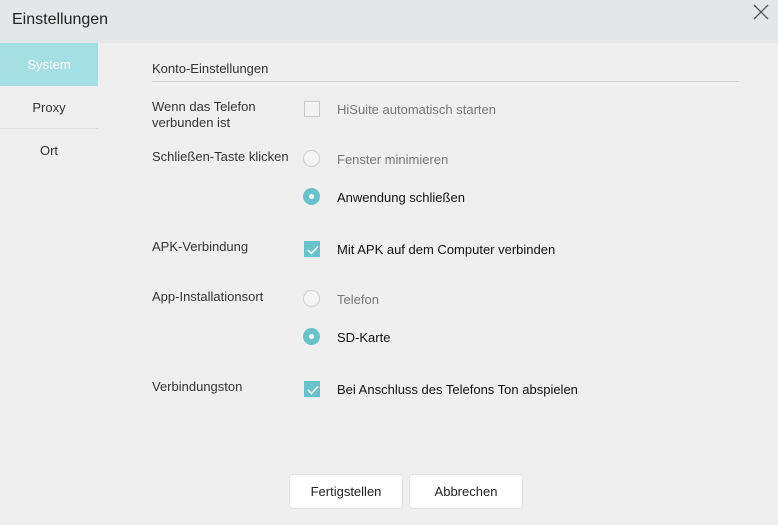 This screenshot has height=525, width=778. What do you see at coordinates (416, 109) in the screenshot?
I see `autostart-checkbox-label: HiSuite automatisch starten` at bounding box center [416, 109].